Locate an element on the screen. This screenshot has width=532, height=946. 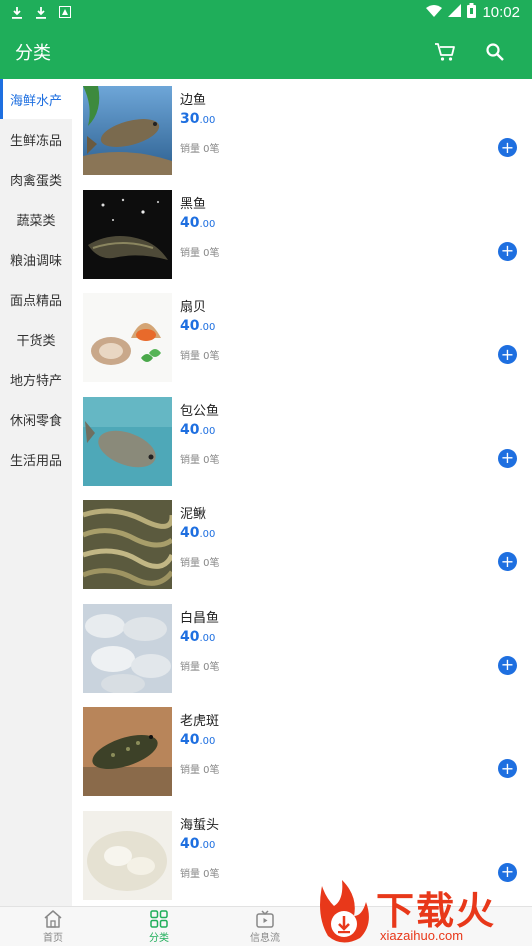
product-name: 包公鱼 is located at coordinates (200, 411).